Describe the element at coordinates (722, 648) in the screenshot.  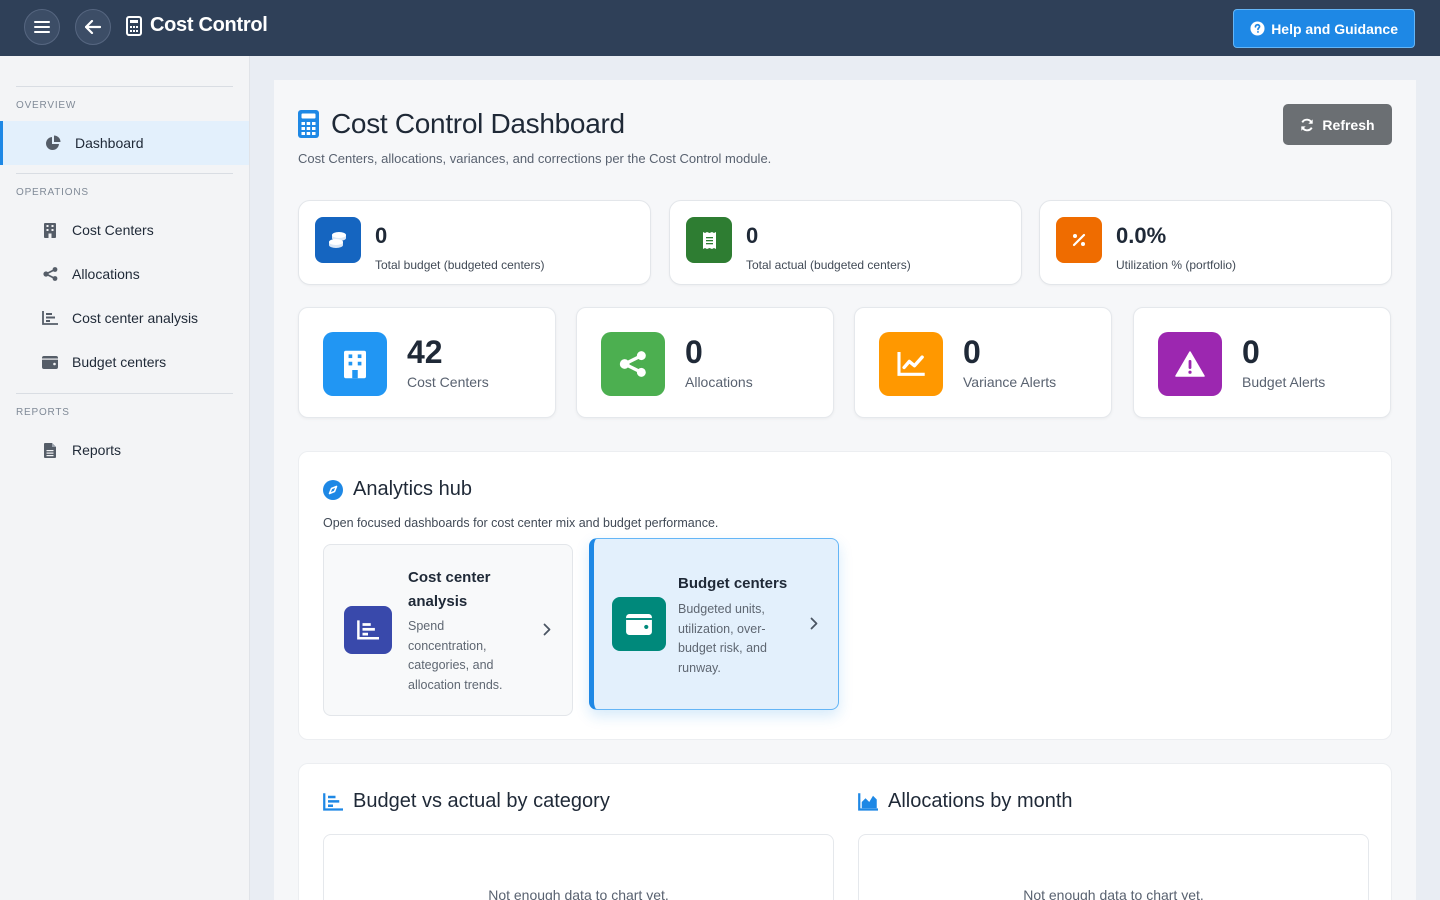
I see `hub-card-description-line: budget risk, and` at that location.